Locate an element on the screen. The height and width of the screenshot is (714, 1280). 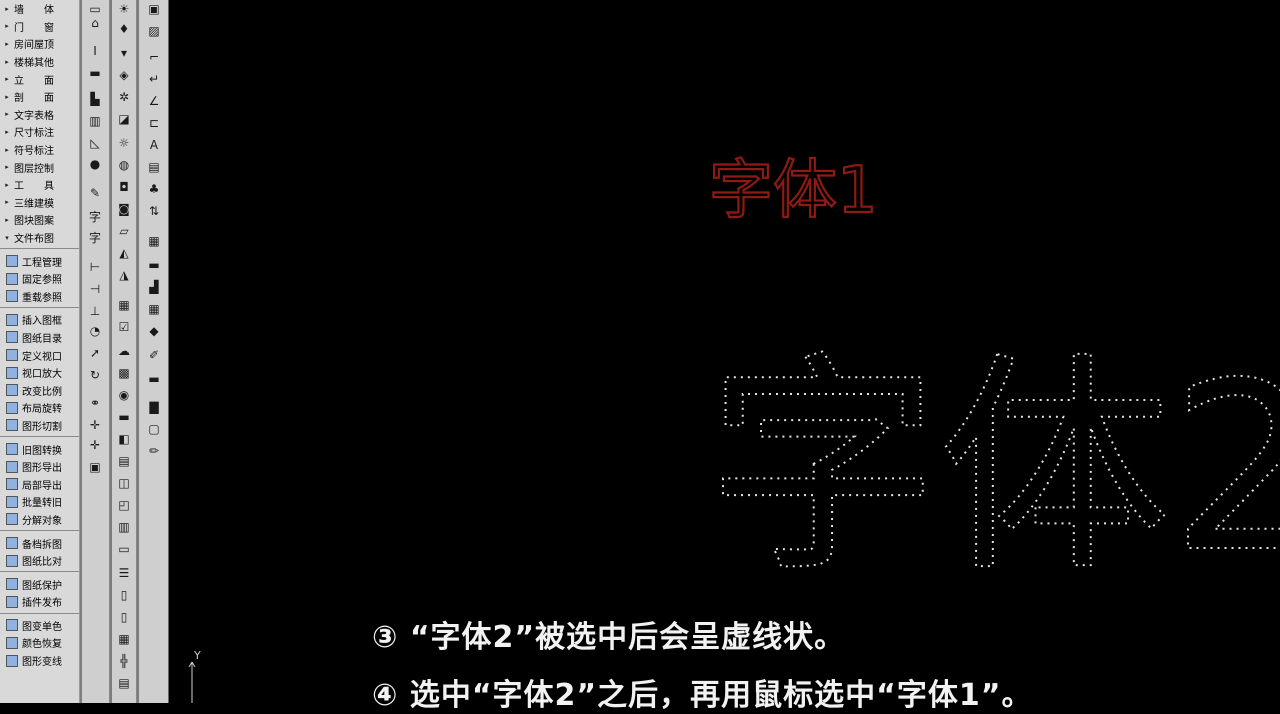
pencil-tool-icon: ✐ is located at coordinates (154, 355).